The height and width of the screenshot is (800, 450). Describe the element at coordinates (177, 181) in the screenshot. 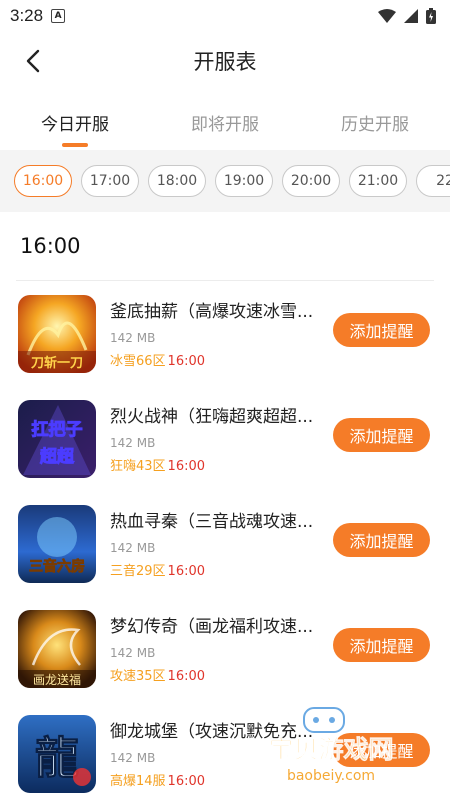

I see `time-slot-chip: 18:00` at that location.